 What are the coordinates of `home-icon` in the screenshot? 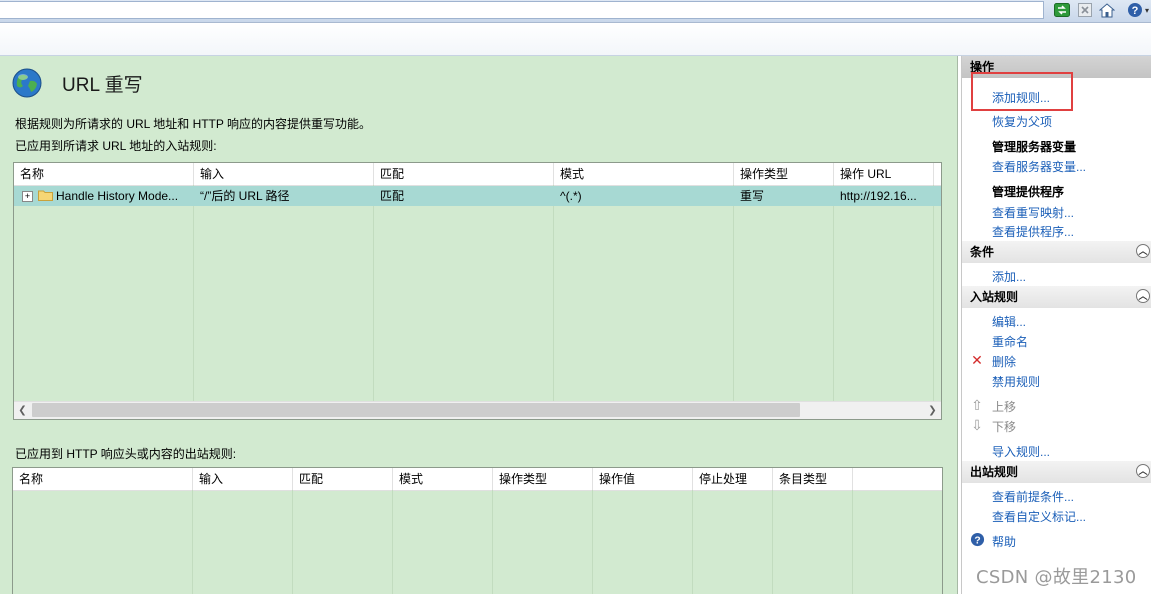 It's located at (1107, 10).